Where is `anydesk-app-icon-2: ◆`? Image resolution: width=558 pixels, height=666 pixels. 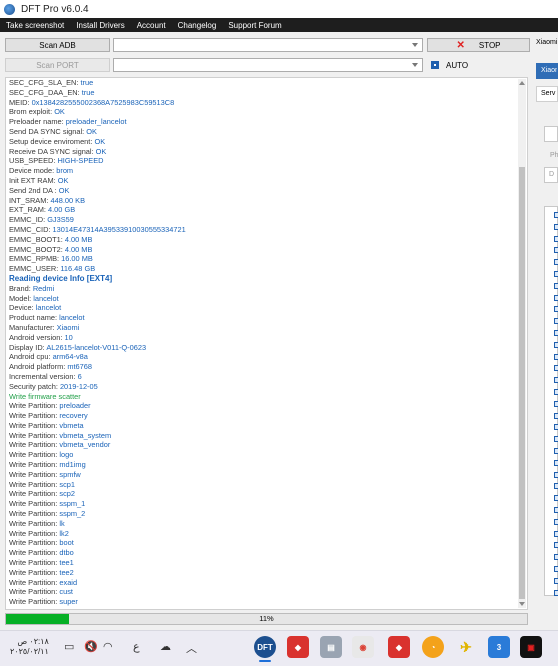
anydesk-app-icon-2: ◆ is located at coordinates (399, 647).